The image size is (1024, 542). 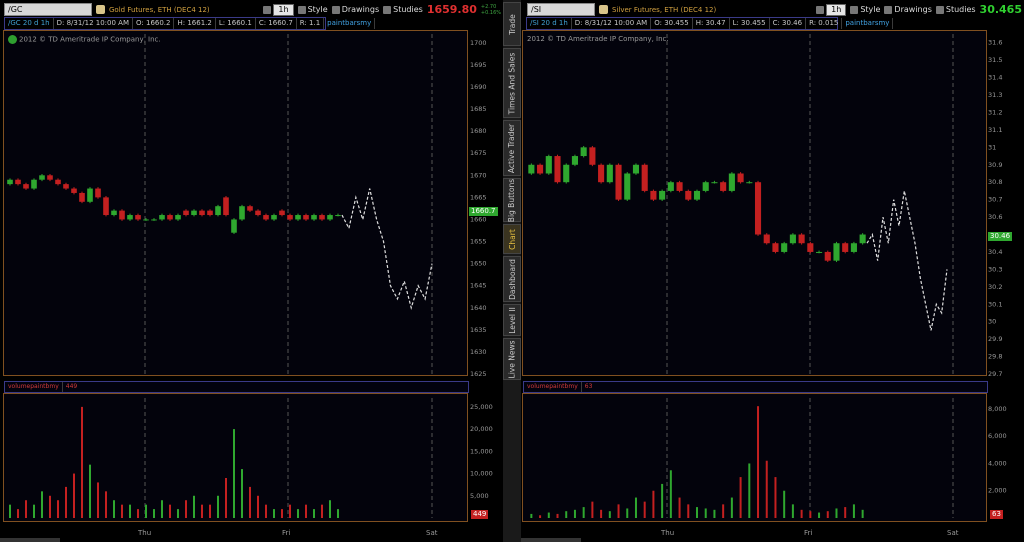 What do you see at coordinates (995, 269) in the screenshot?
I see `y-tick-label: 30.3` at bounding box center [995, 269].